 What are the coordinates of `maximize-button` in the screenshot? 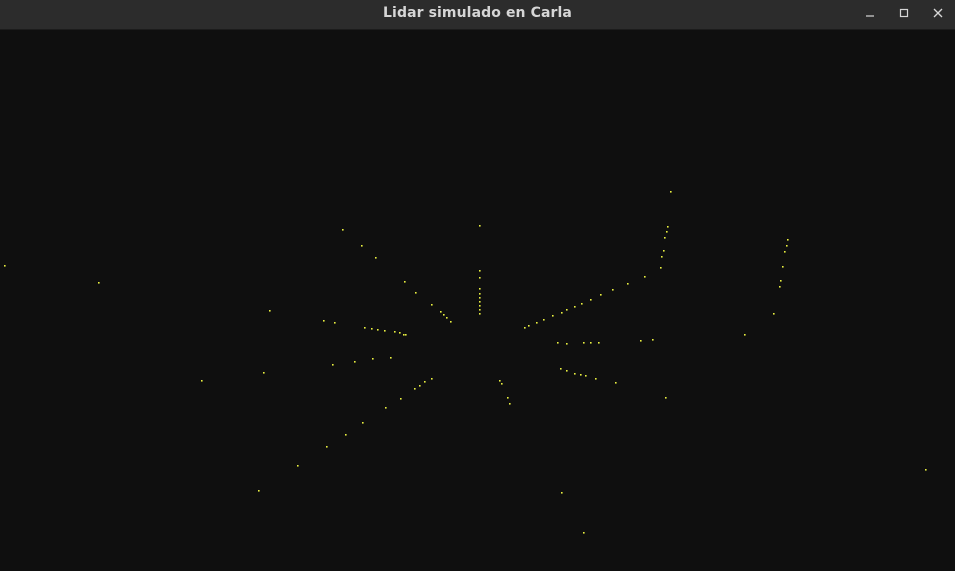 It's located at (904, 13).